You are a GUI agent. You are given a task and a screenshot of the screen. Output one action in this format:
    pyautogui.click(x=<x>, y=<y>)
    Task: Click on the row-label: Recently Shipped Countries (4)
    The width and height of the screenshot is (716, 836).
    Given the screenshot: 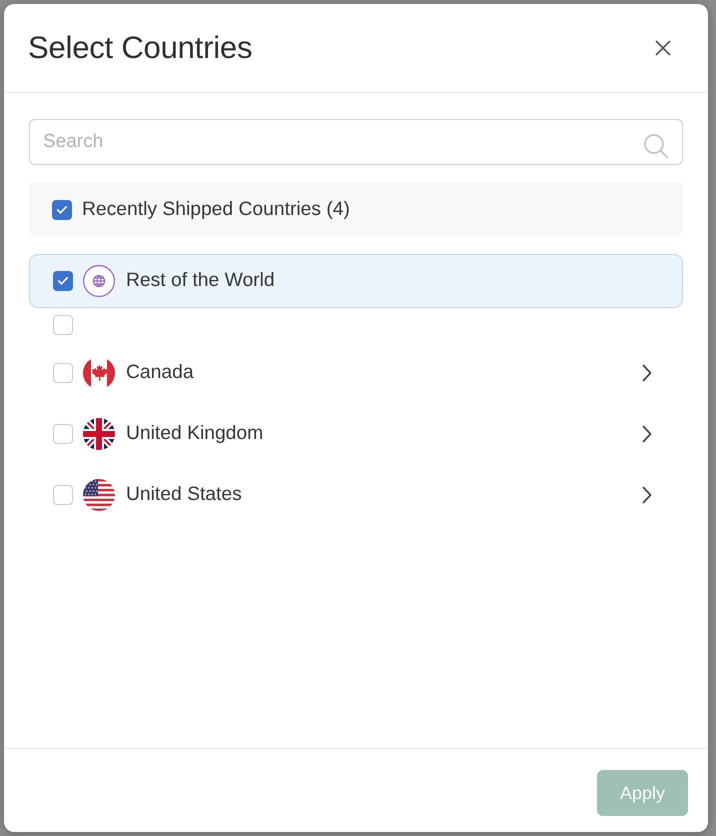 What is the action you would take?
    pyautogui.click(x=216, y=209)
    